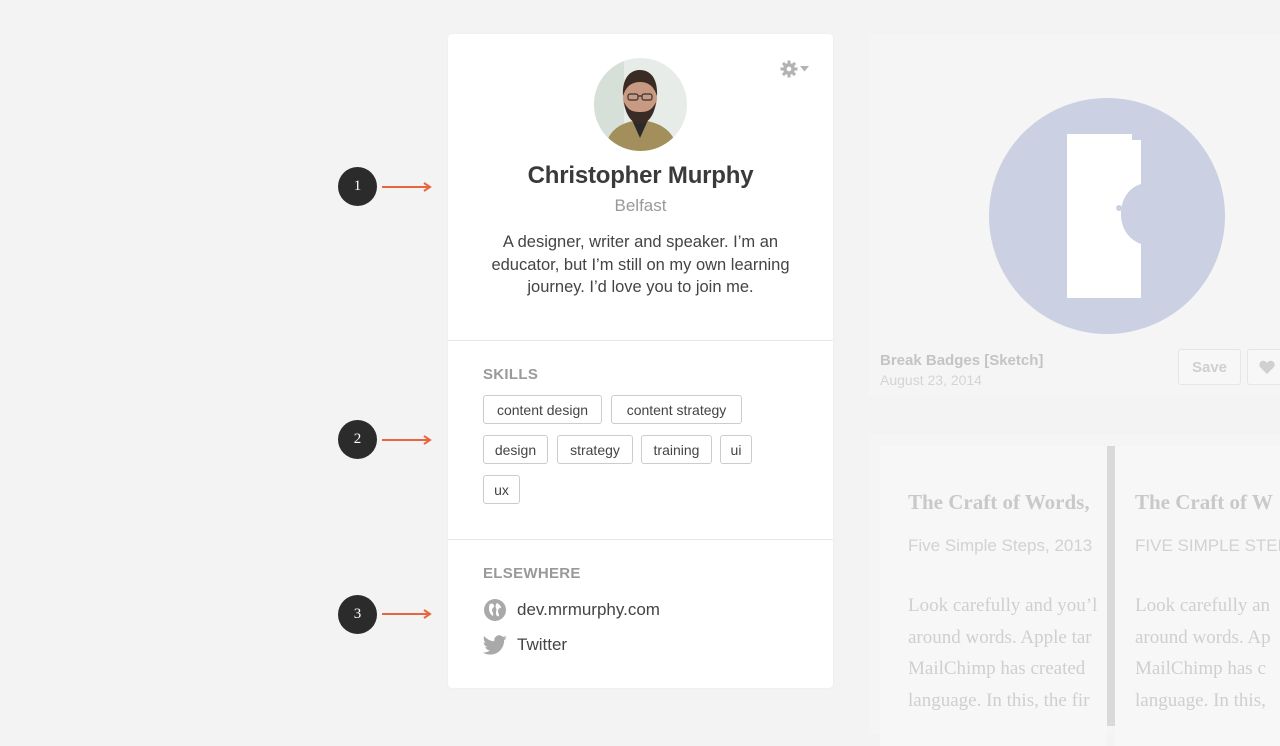 Image resolution: width=1280 pixels, height=746 pixels. I want to click on chevron-down-icon, so click(804, 69).